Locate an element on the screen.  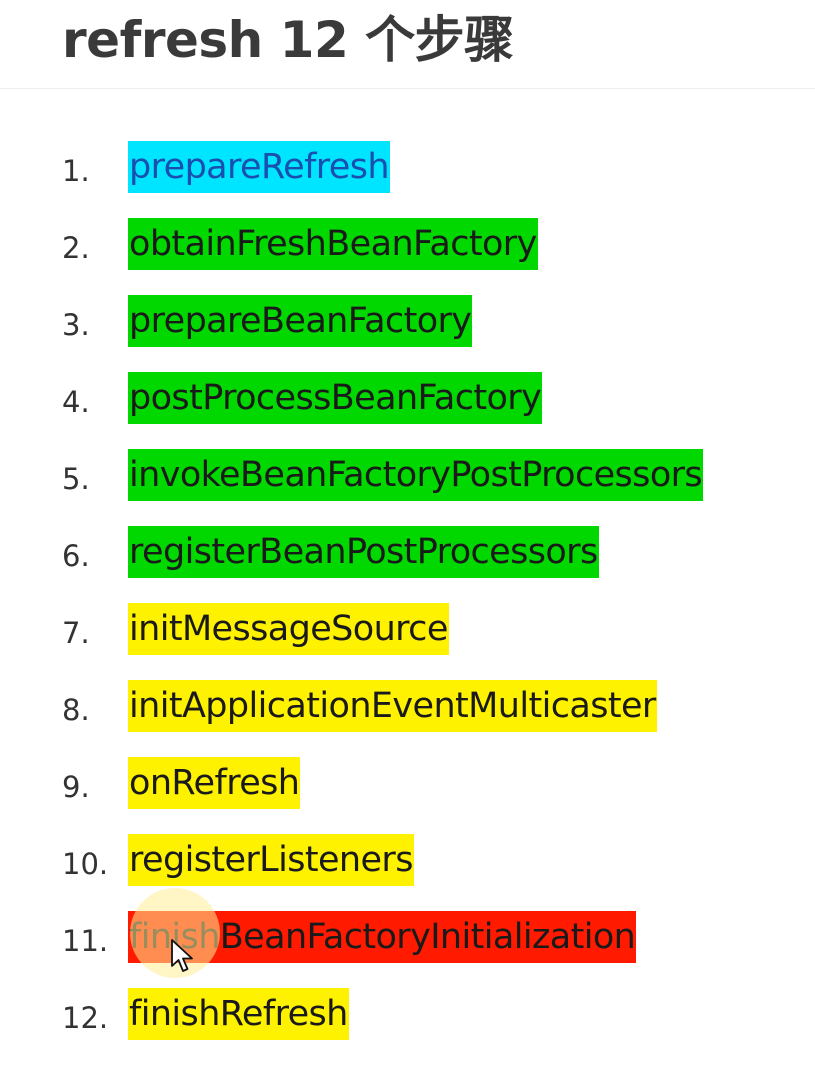
step-name-highlighted: registerBeanPostProcessors is located at coordinates (363, 552).